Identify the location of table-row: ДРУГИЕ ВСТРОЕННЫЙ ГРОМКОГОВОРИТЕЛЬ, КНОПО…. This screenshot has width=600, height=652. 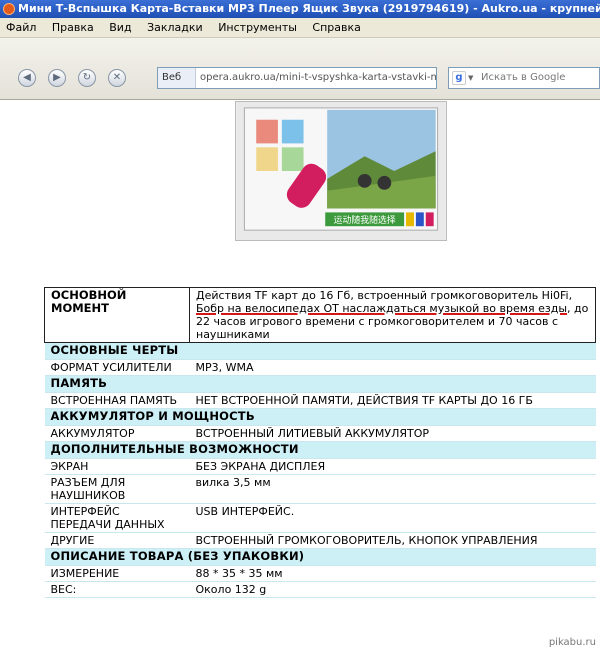
(320, 540).